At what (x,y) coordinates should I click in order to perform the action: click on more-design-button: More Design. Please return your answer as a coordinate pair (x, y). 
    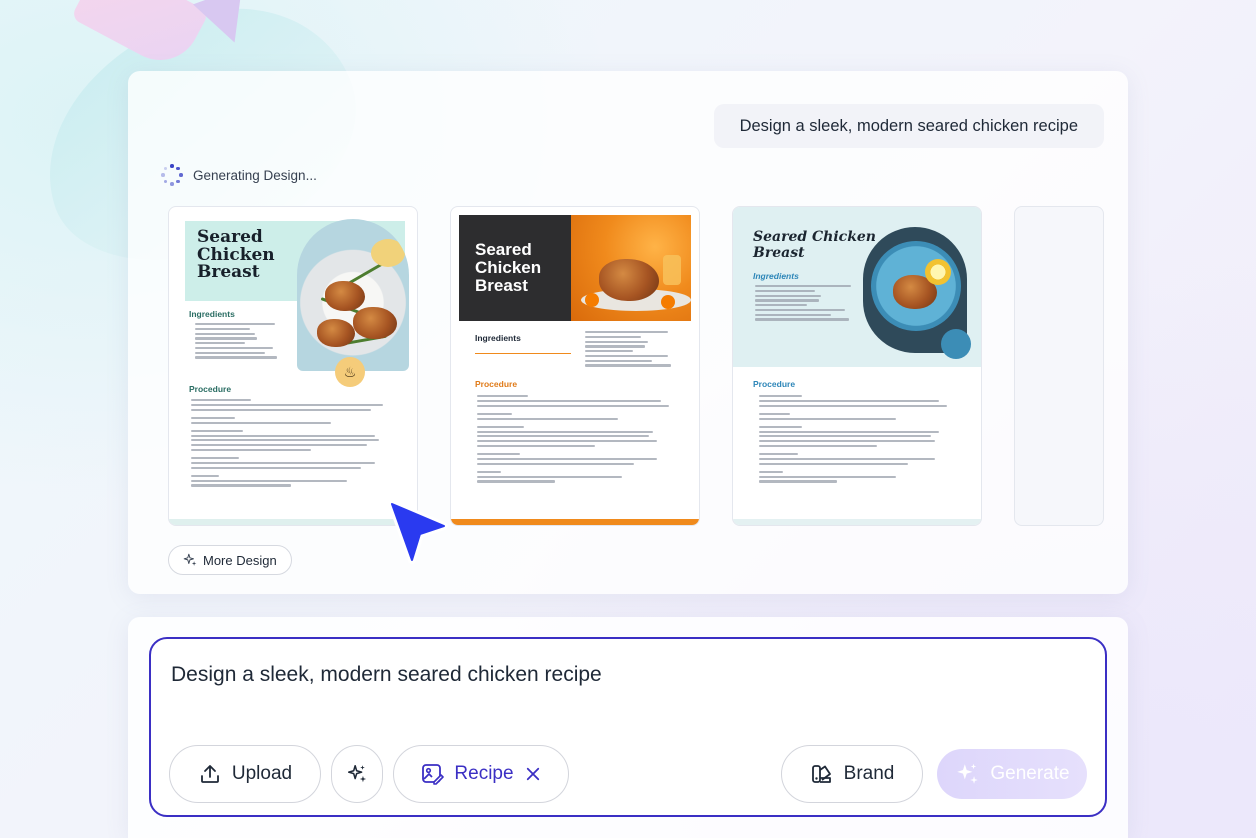
    Looking at the image, I should click on (230, 560).